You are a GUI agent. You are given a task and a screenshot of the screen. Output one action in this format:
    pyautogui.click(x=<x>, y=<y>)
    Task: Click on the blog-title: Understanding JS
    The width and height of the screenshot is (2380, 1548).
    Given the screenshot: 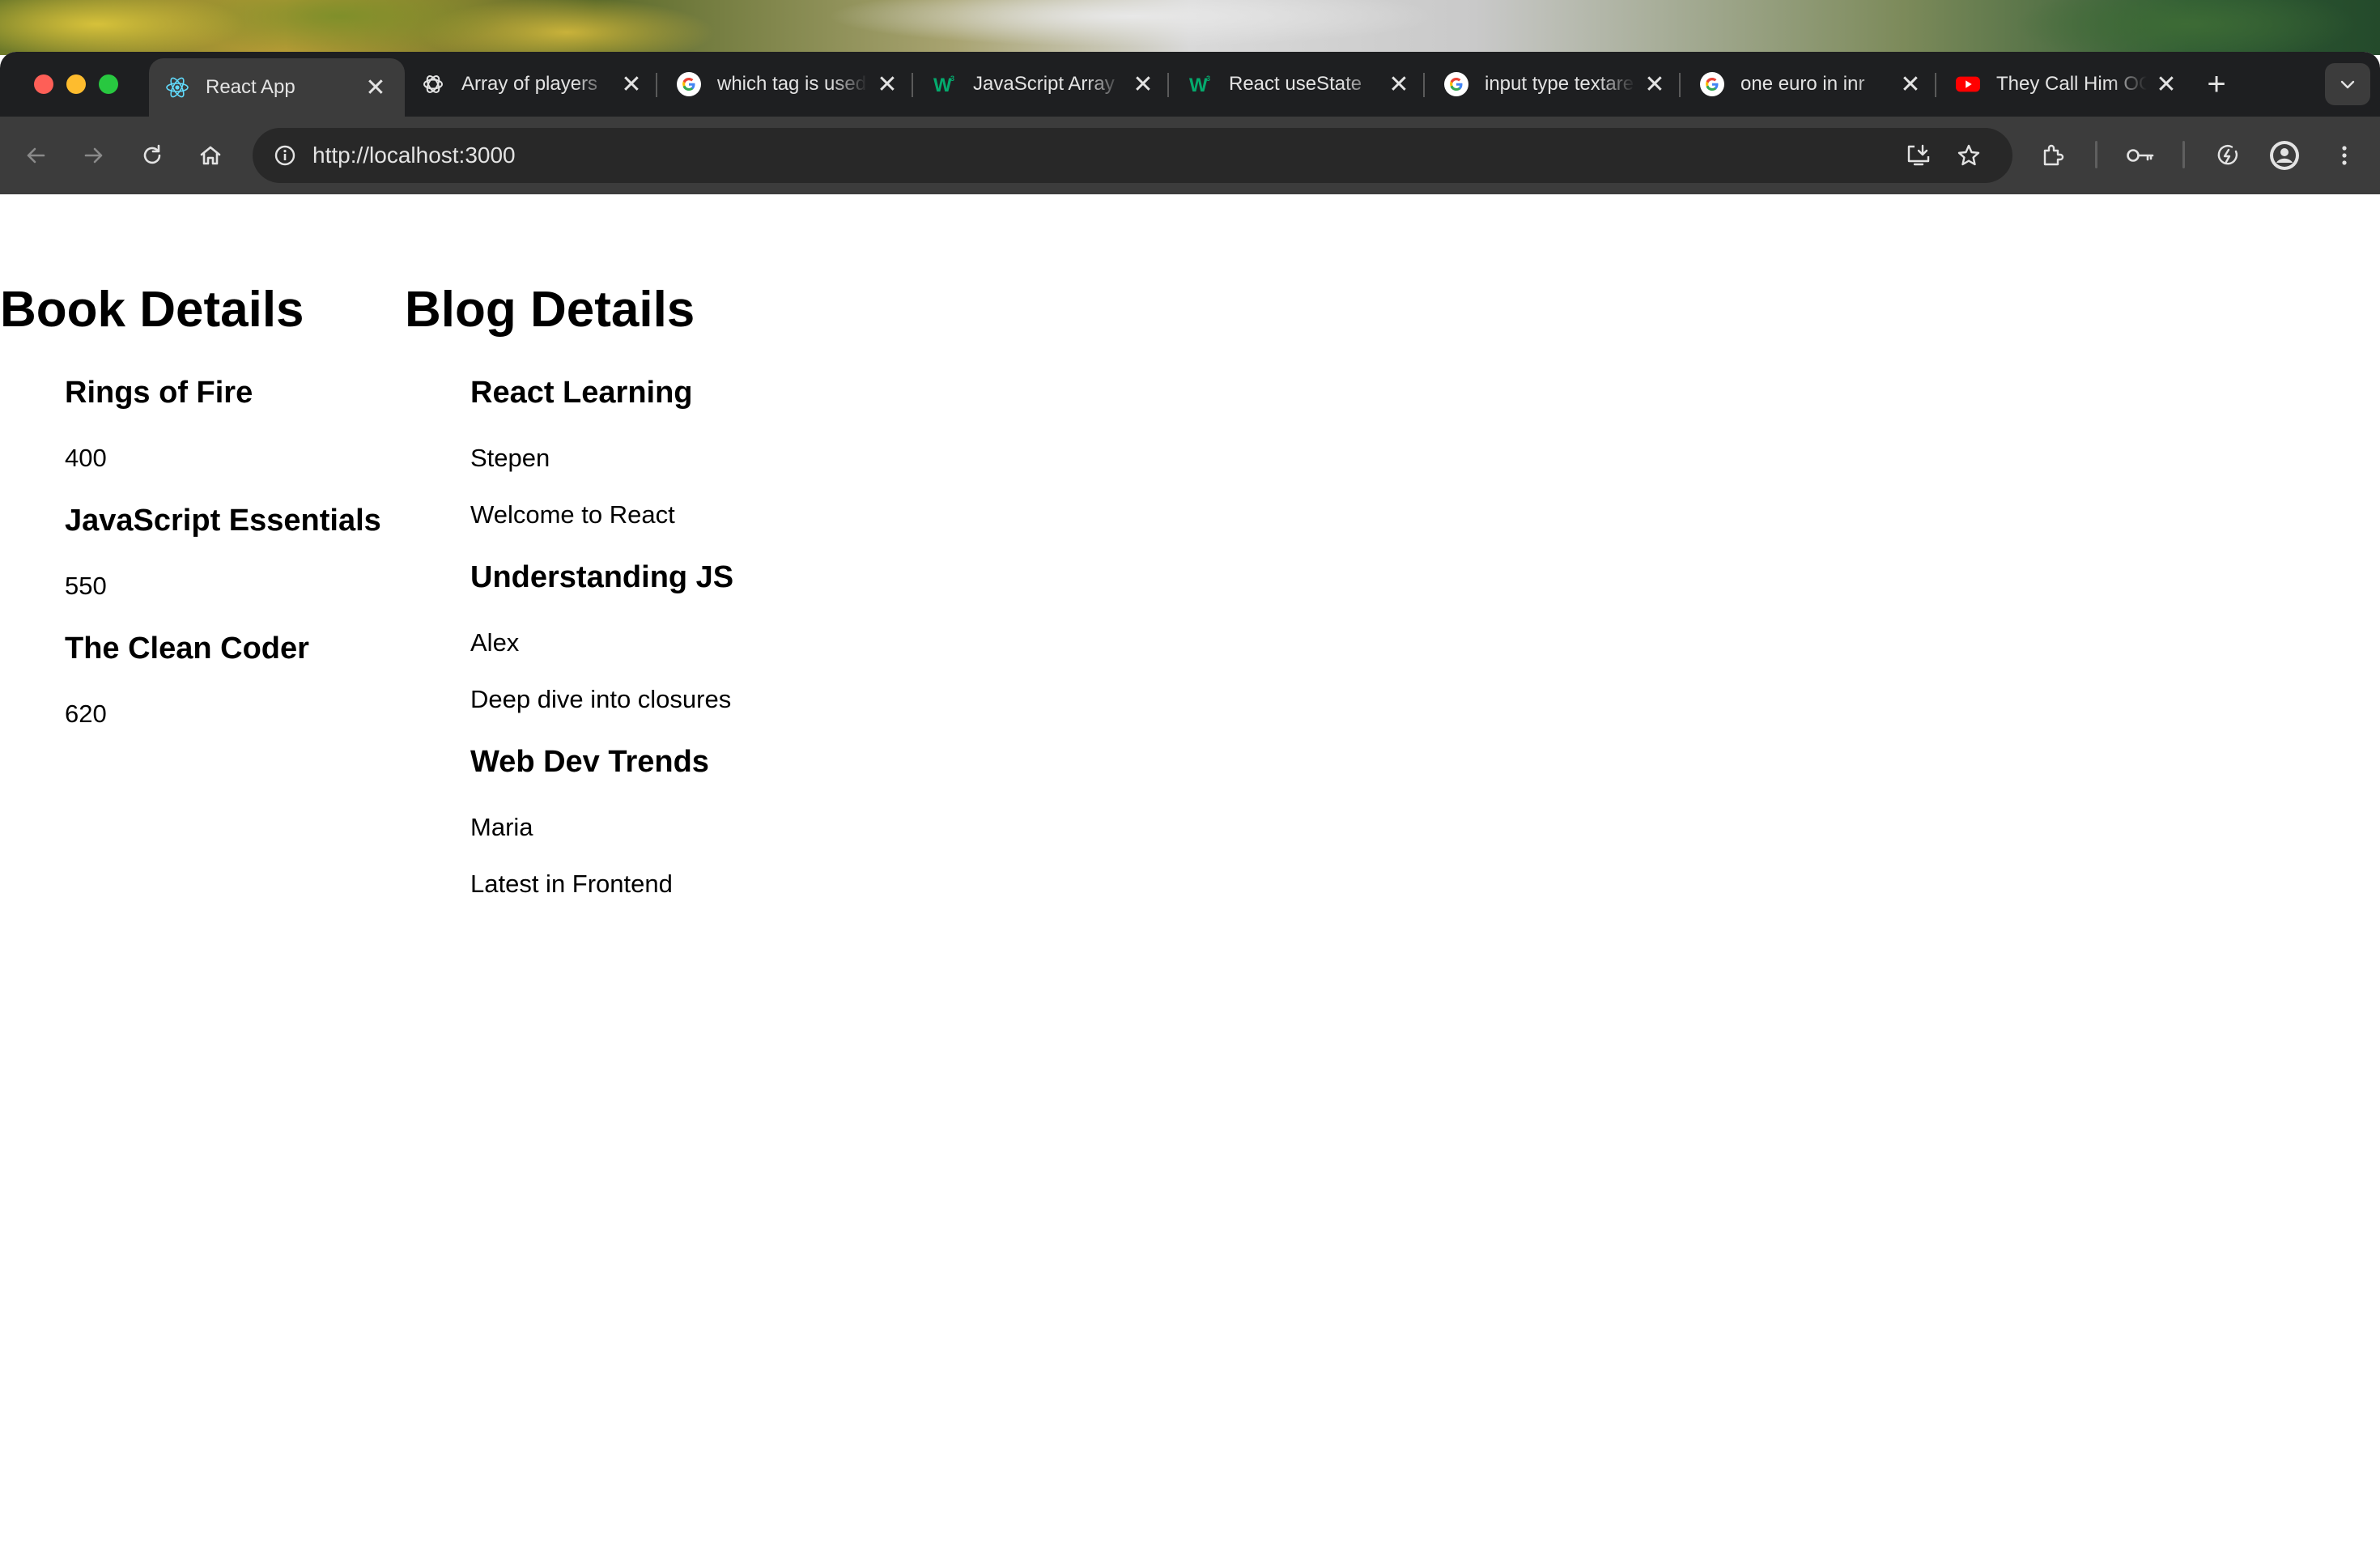 What is the action you would take?
    pyautogui.click(x=602, y=577)
    